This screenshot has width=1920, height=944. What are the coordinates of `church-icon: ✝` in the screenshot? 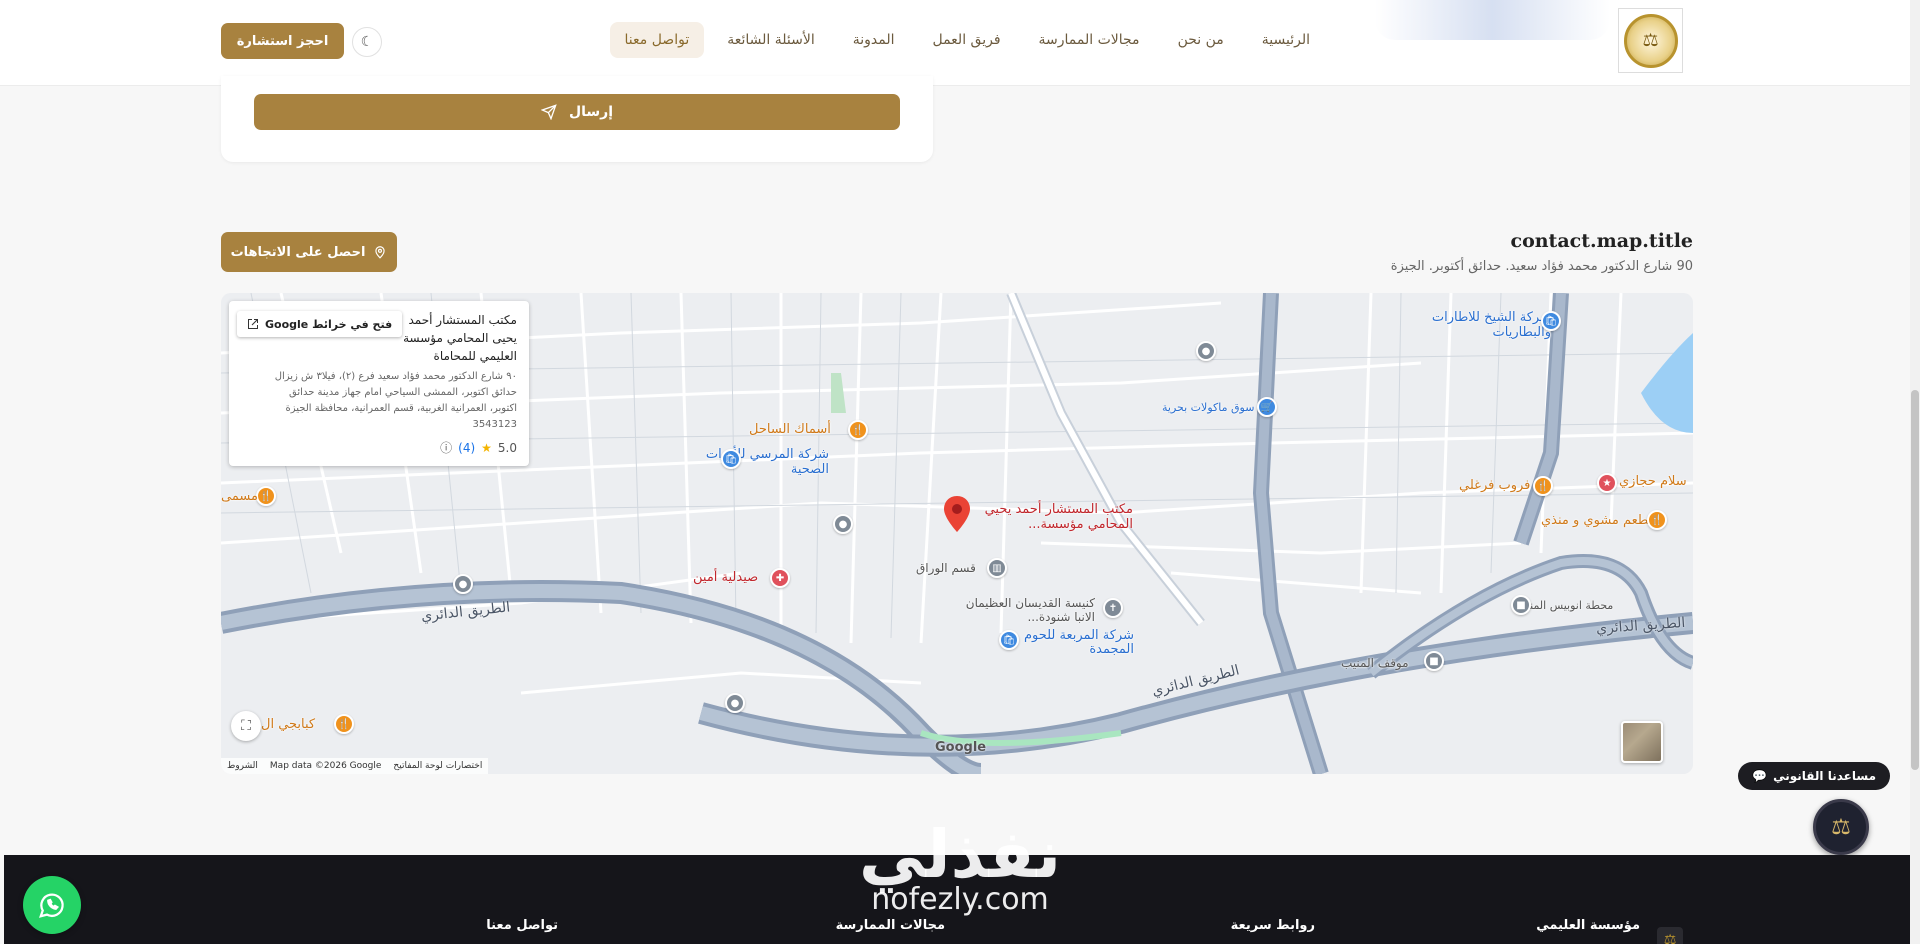 It's located at (1113, 608).